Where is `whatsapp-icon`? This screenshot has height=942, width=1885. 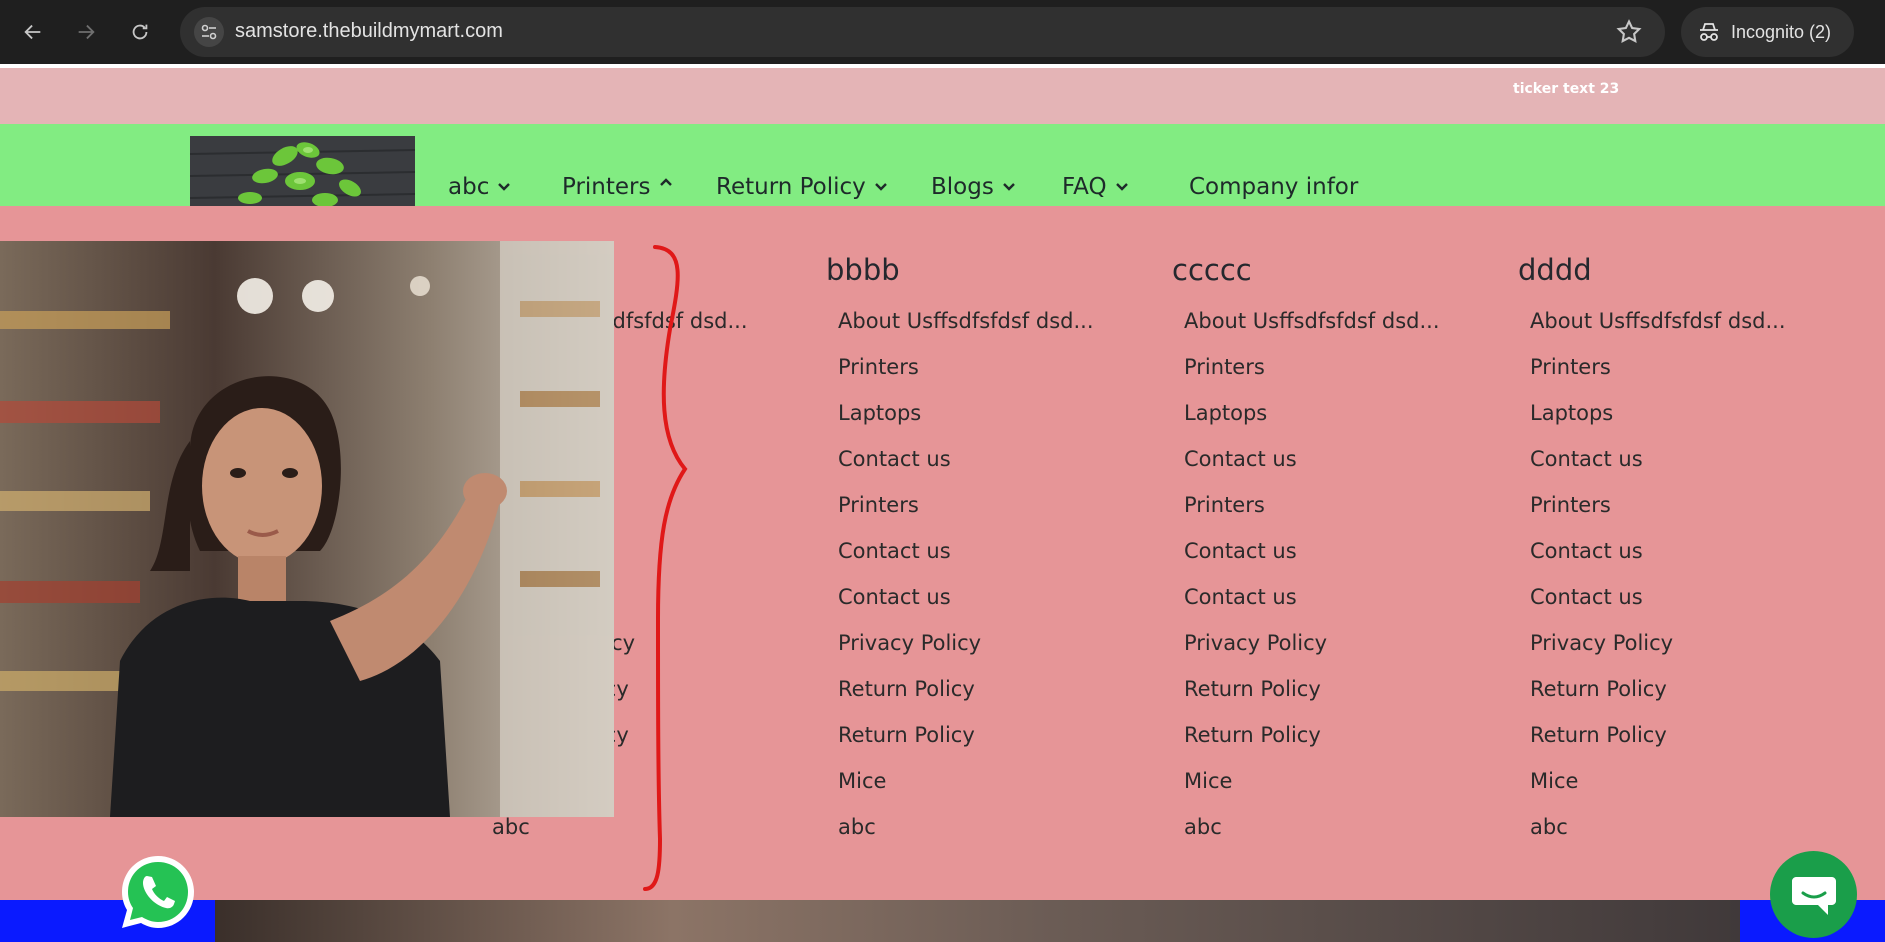
whatsapp-icon is located at coordinates (158, 892).